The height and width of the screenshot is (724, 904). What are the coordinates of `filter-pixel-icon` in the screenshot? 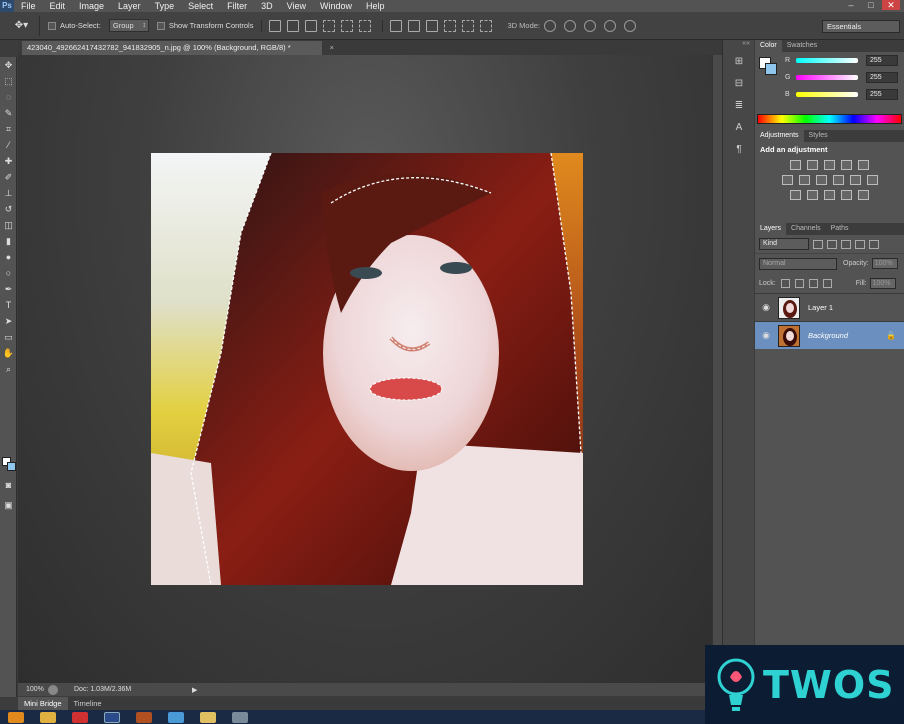 It's located at (818, 244).